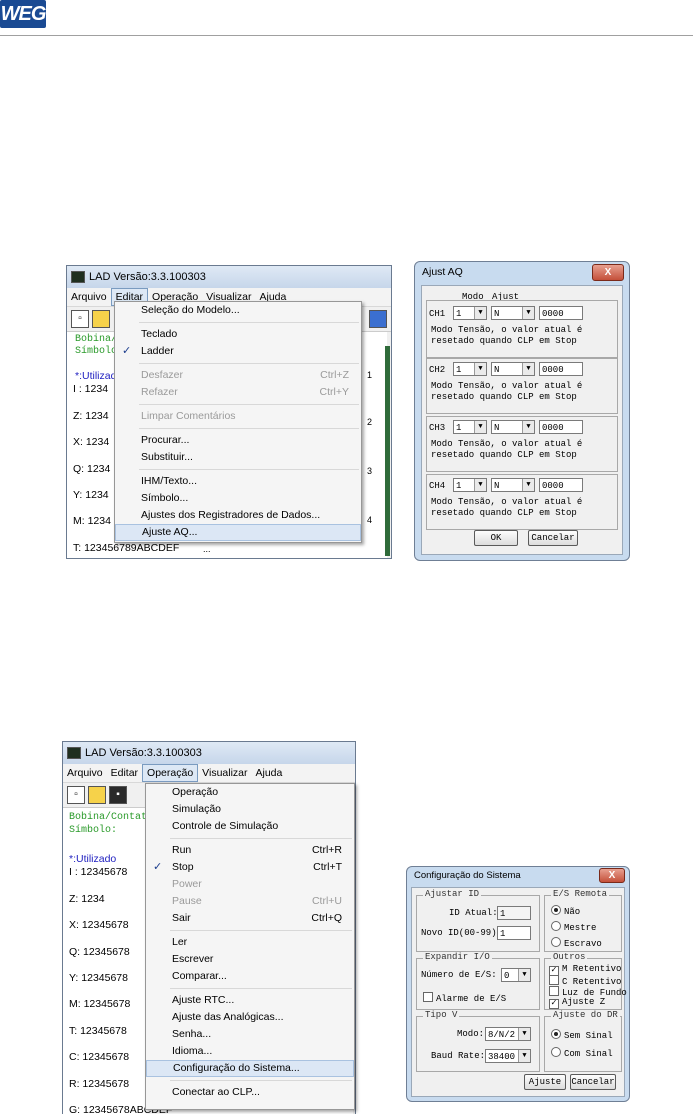 The width and height of the screenshot is (693, 1114). What do you see at coordinates (250, 792) in the screenshot?
I see `menu-item-operacao: Operação` at bounding box center [250, 792].